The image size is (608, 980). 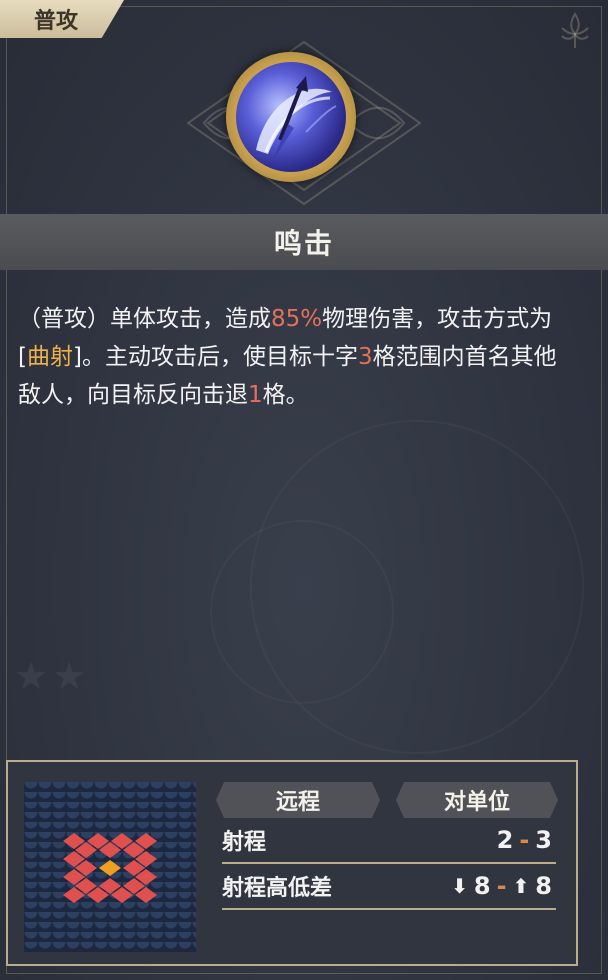 I want to click on stat-height-value: ⬇ 8 - ⬆ 8, so click(x=501, y=886).